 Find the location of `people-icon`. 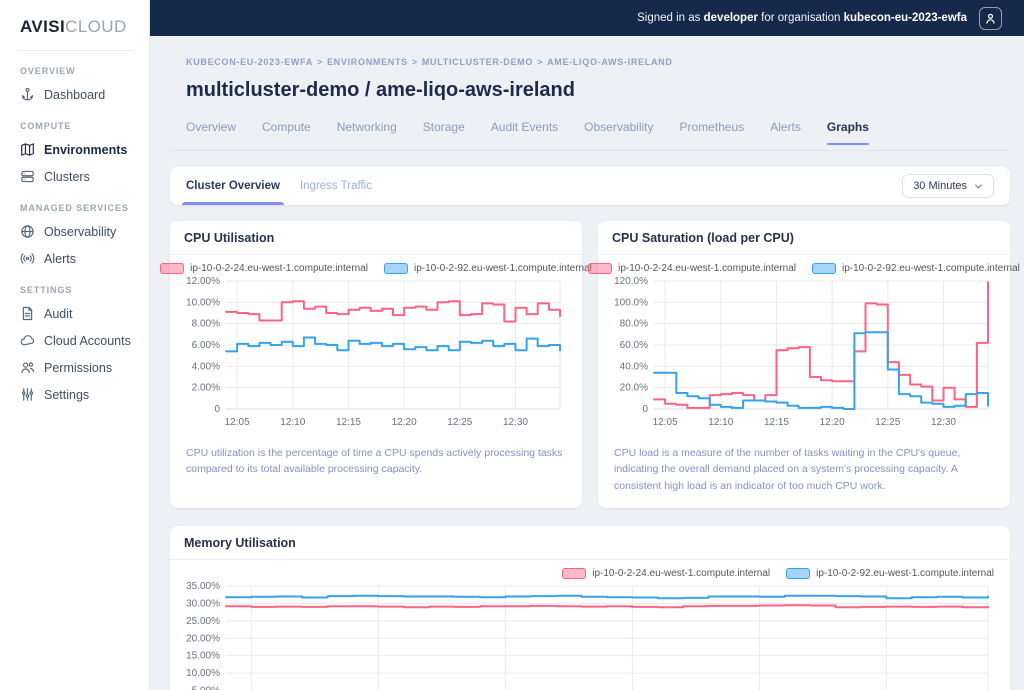

people-icon is located at coordinates (28, 368).